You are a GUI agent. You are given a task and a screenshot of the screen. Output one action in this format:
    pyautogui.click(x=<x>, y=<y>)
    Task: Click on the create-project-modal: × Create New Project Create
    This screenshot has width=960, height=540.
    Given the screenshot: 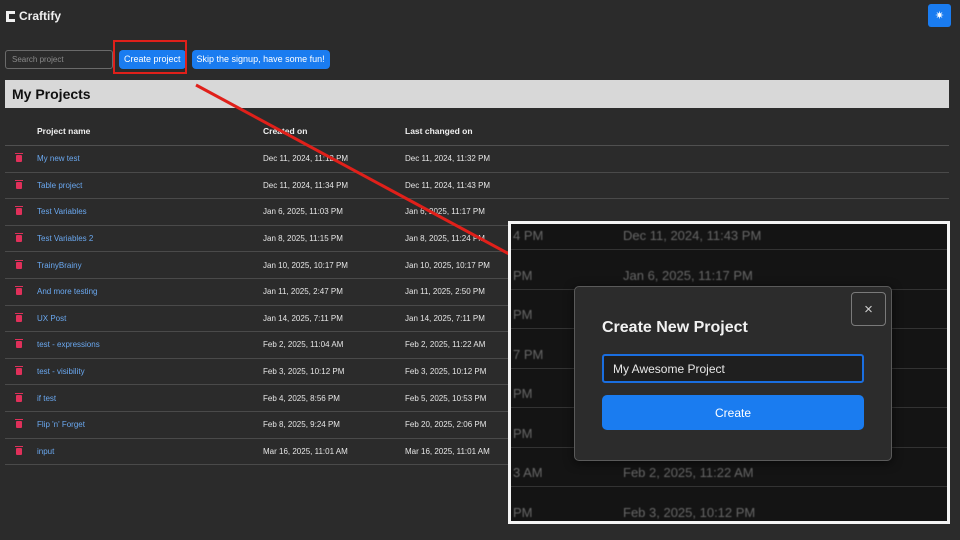 What is the action you would take?
    pyautogui.click(x=733, y=373)
    